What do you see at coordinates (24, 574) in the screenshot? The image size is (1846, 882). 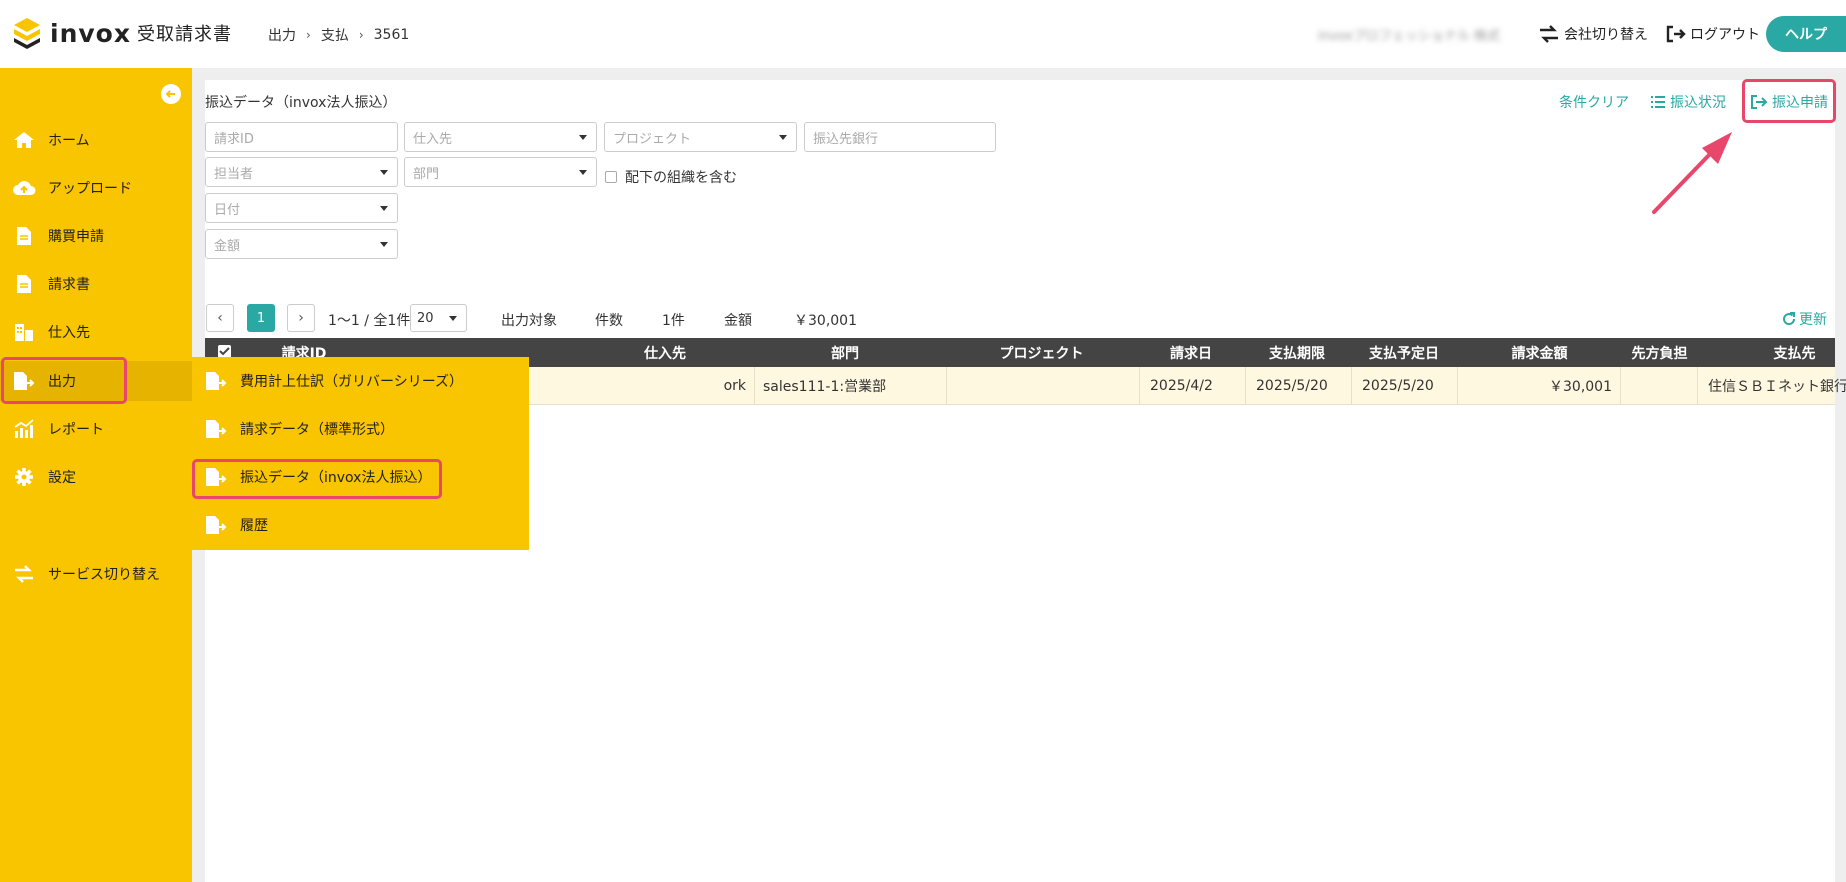 I see `switch-icon` at bounding box center [24, 574].